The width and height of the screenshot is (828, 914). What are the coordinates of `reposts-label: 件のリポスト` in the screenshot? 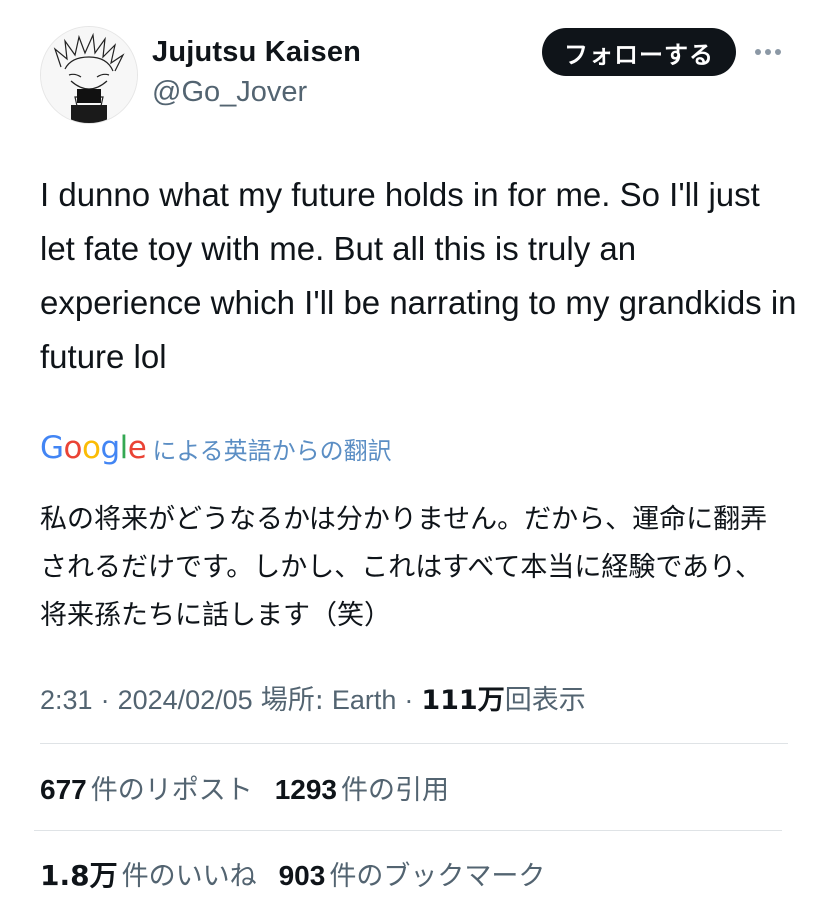 It's located at (171, 790).